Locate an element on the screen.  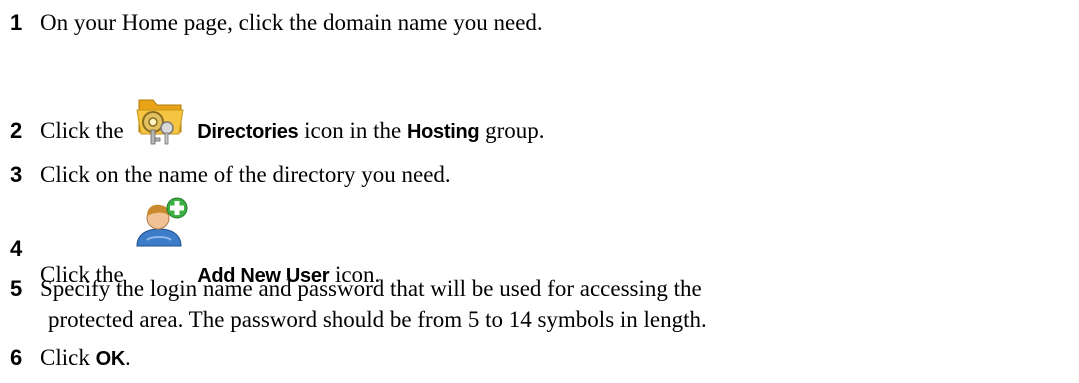
step-text: Click OK. is located at coordinates (85, 358).